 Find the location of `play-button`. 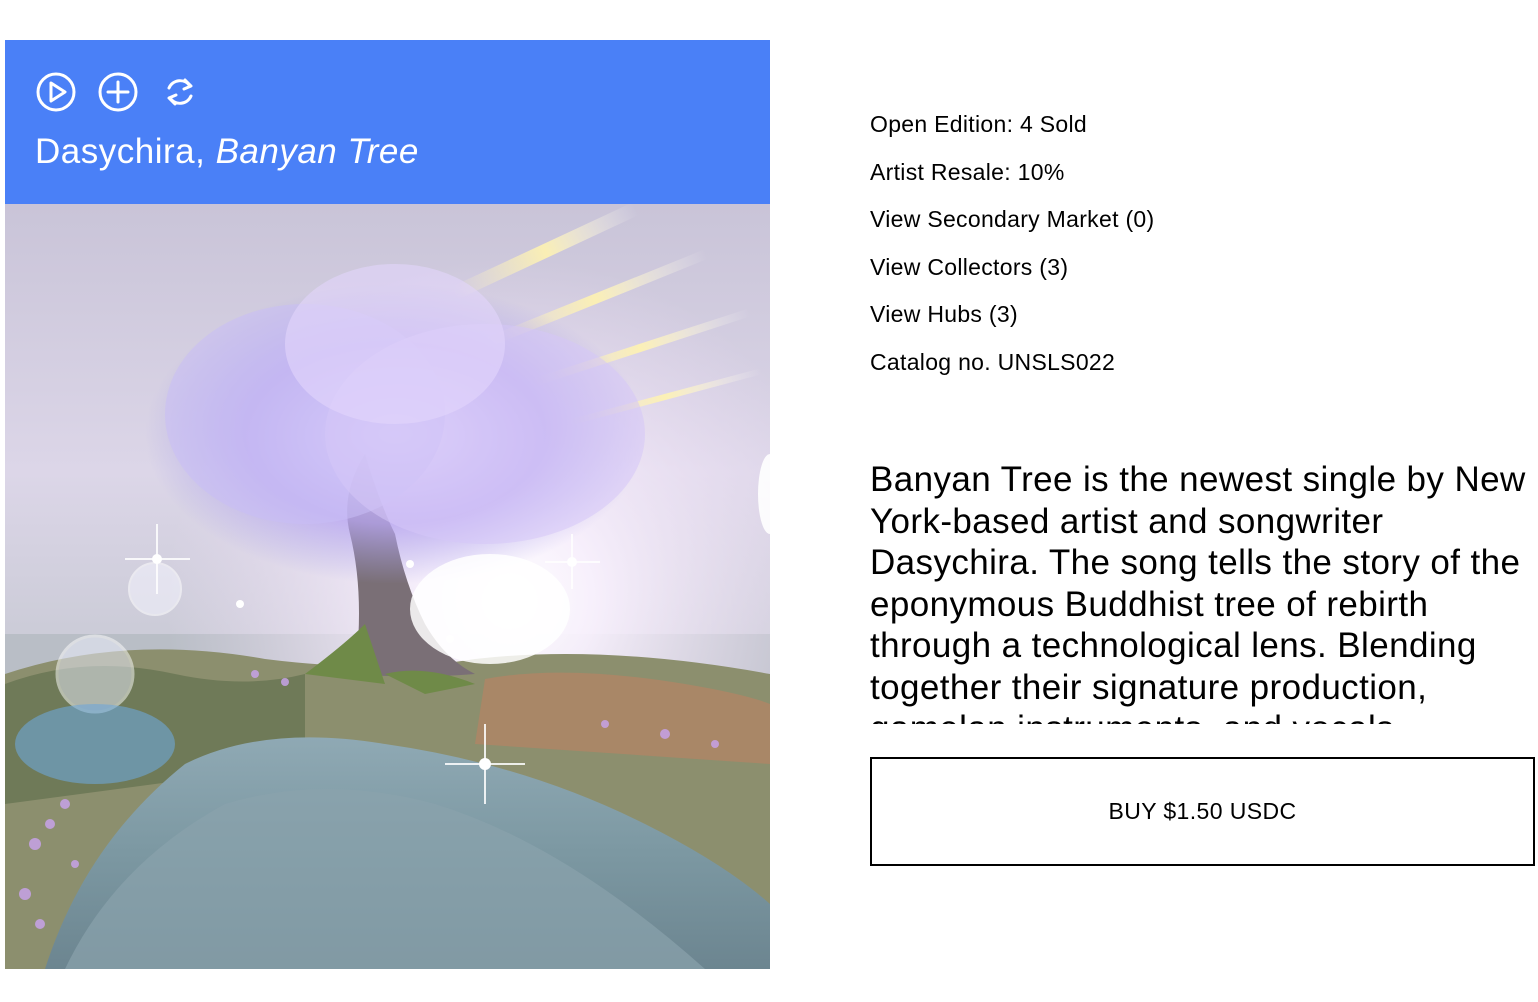

play-button is located at coordinates (56, 92).